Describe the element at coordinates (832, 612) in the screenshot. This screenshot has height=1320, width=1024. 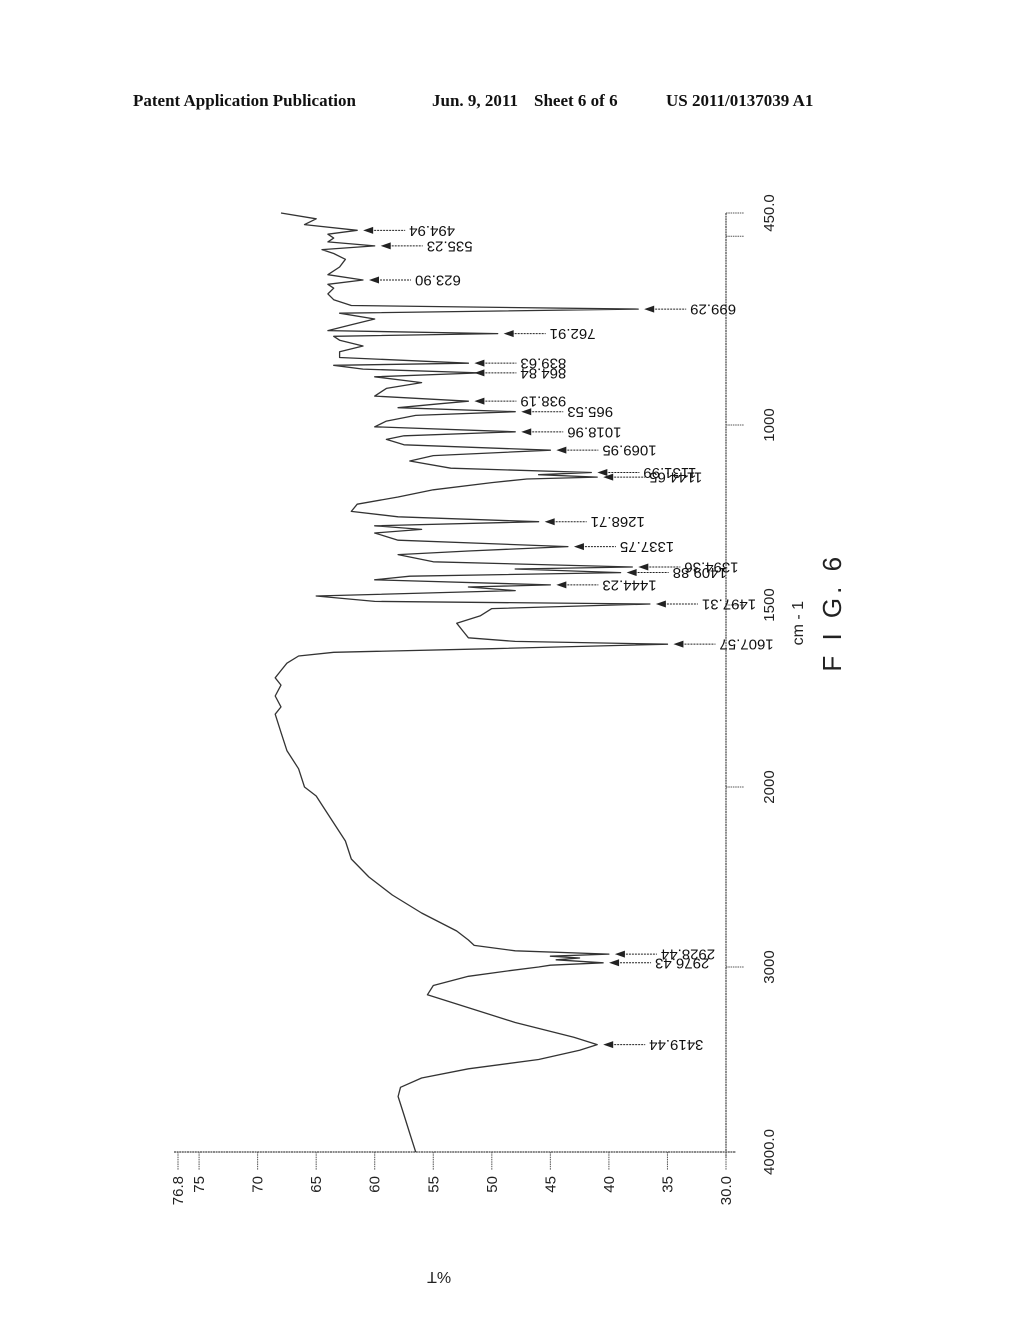
I see `figure-label: F I G. 6` at that location.